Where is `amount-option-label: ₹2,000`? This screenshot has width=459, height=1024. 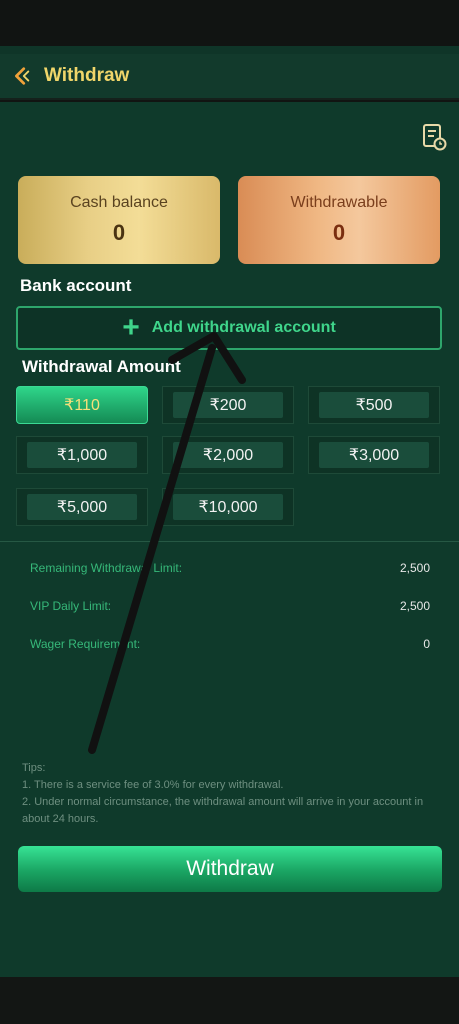 amount-option-label: ₹2,000 is located at coordinates (228, 455).